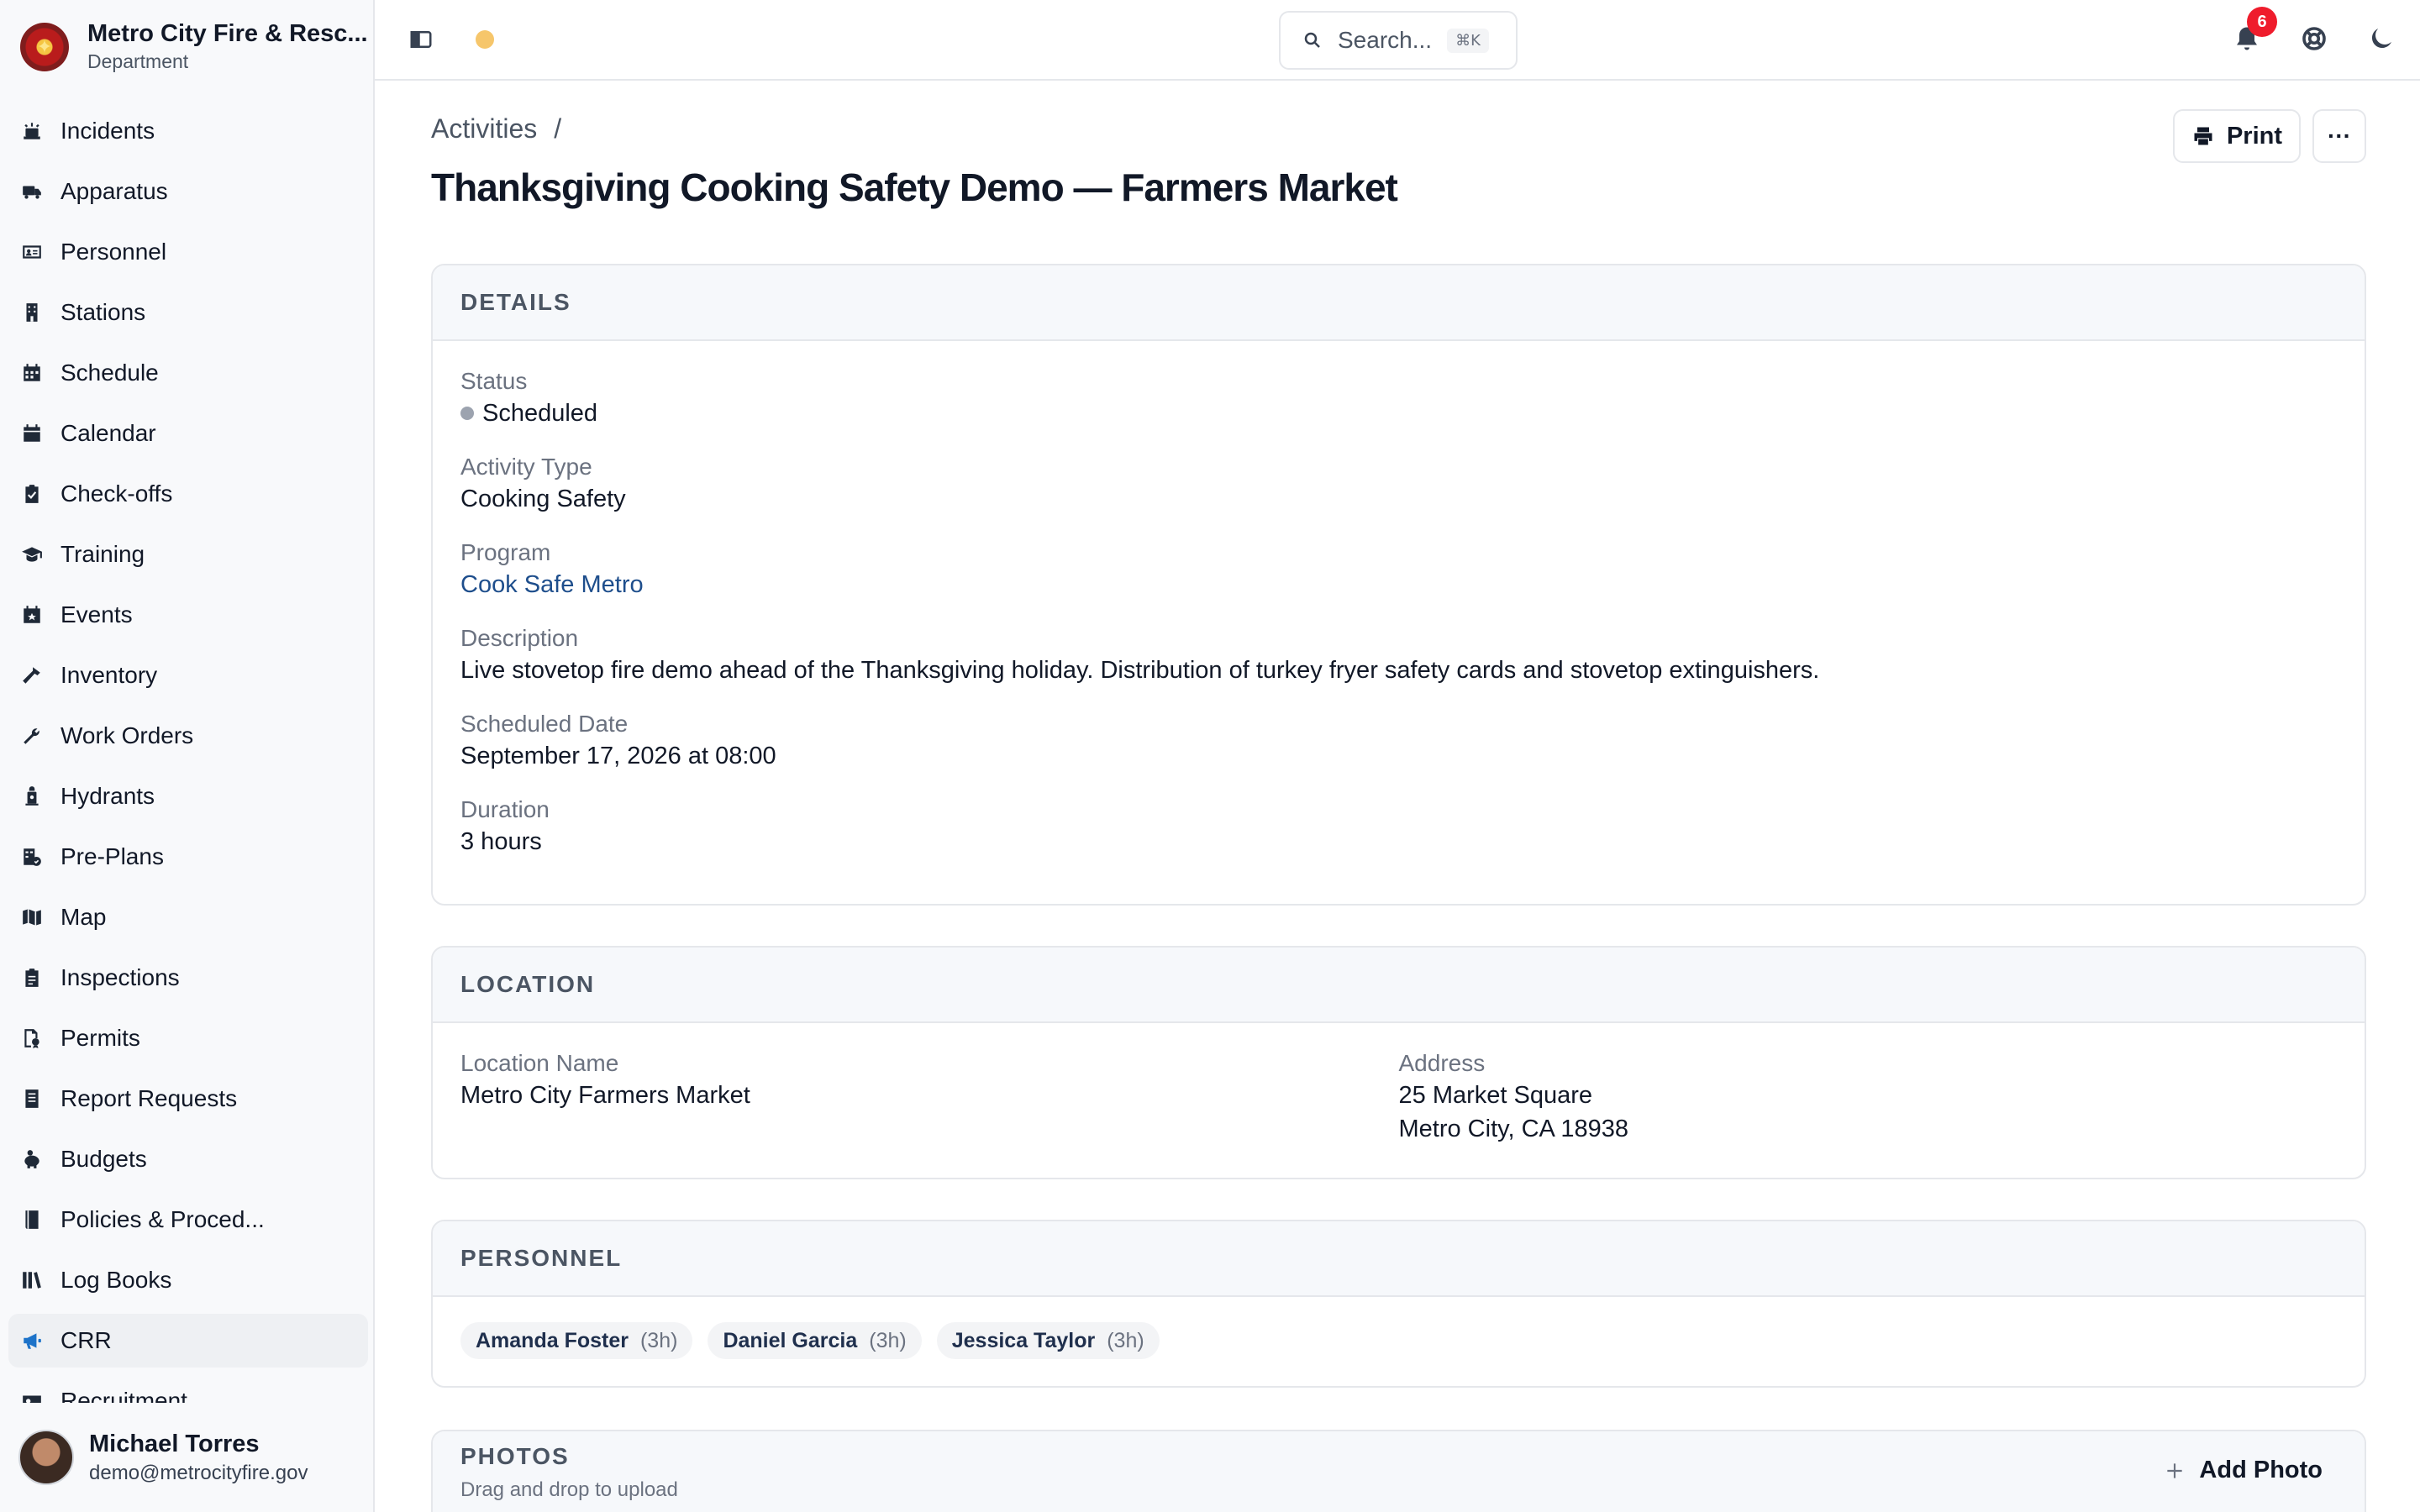 This screenshot has width=2420, height=1512. I want to click on address-line-2: Metro City, CA 18938, so click(1513, 1129).